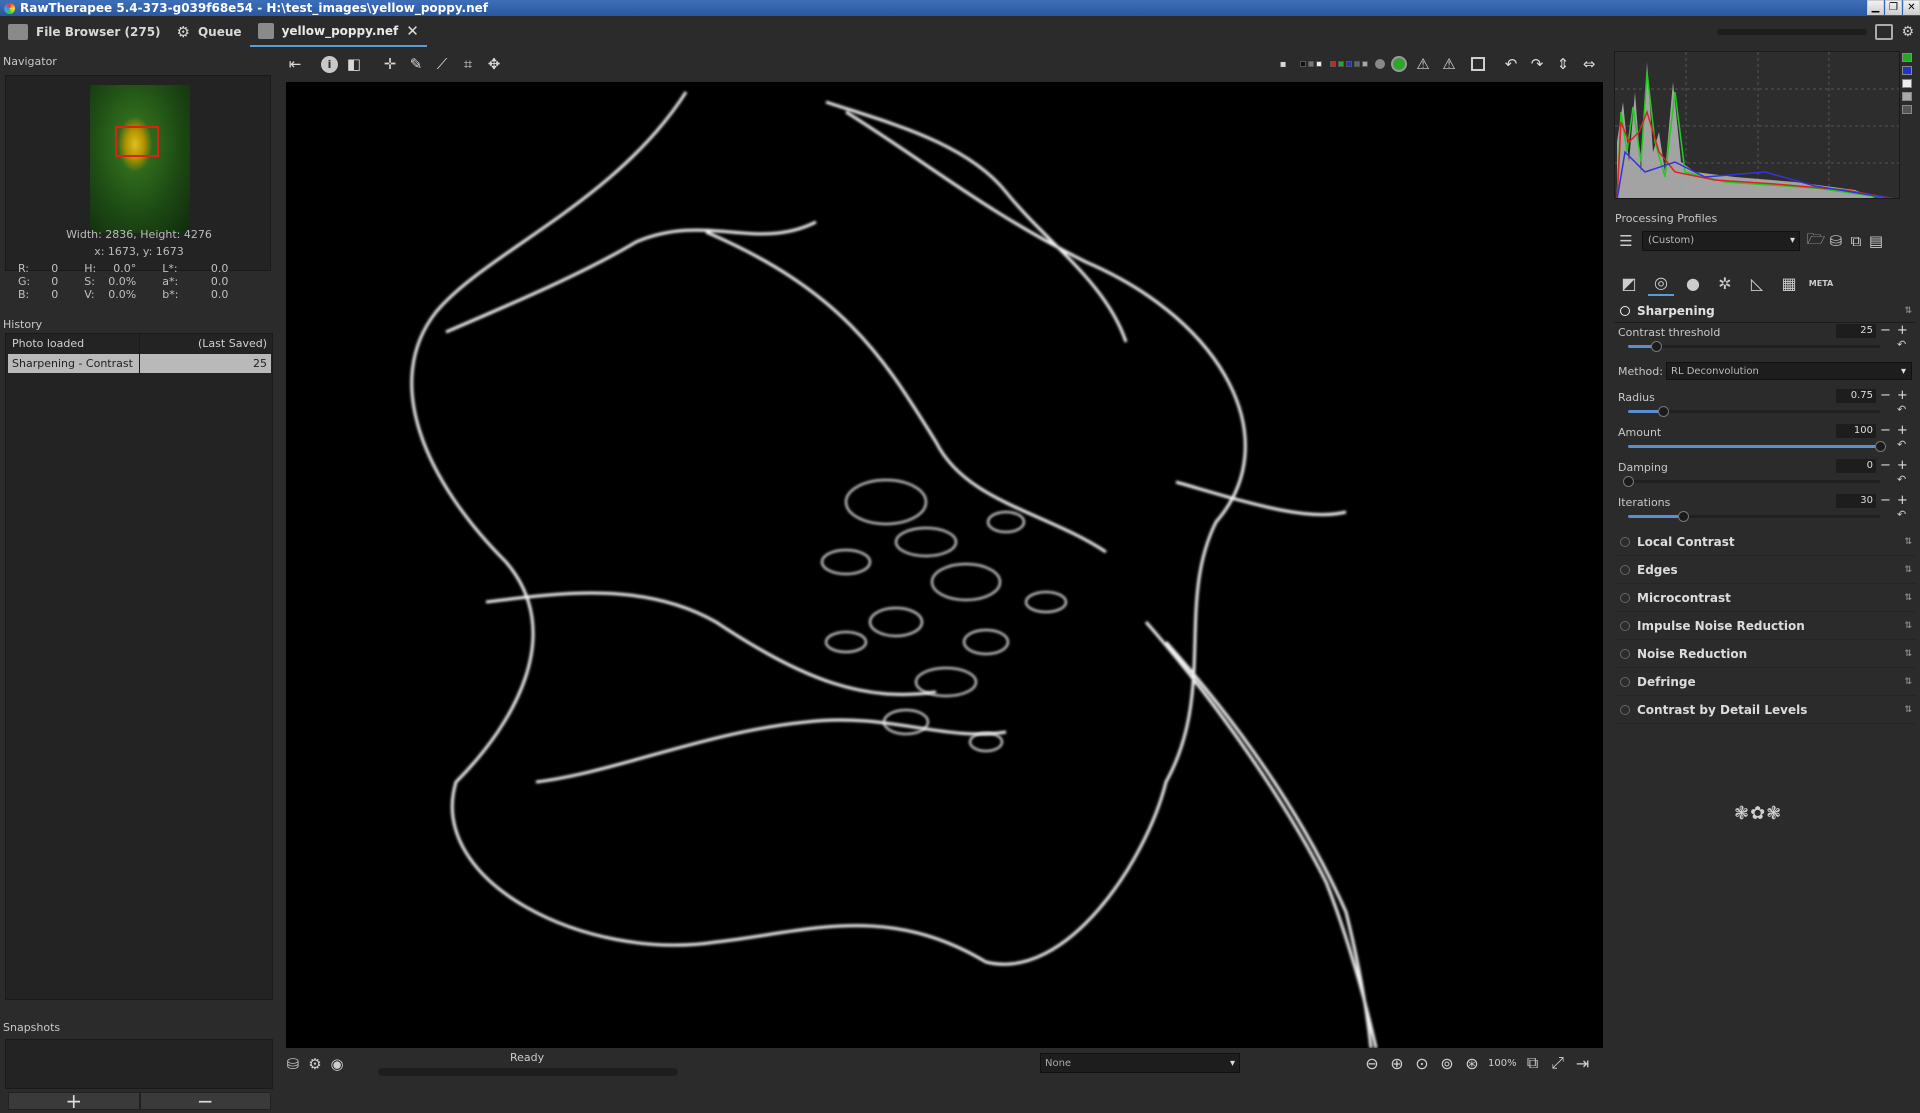 This screenshot has width=1920, height=1113. Describe the element at coordinates (1789, 371) in the screenshot. I see `method-select: RL Deconvolution` at that location.